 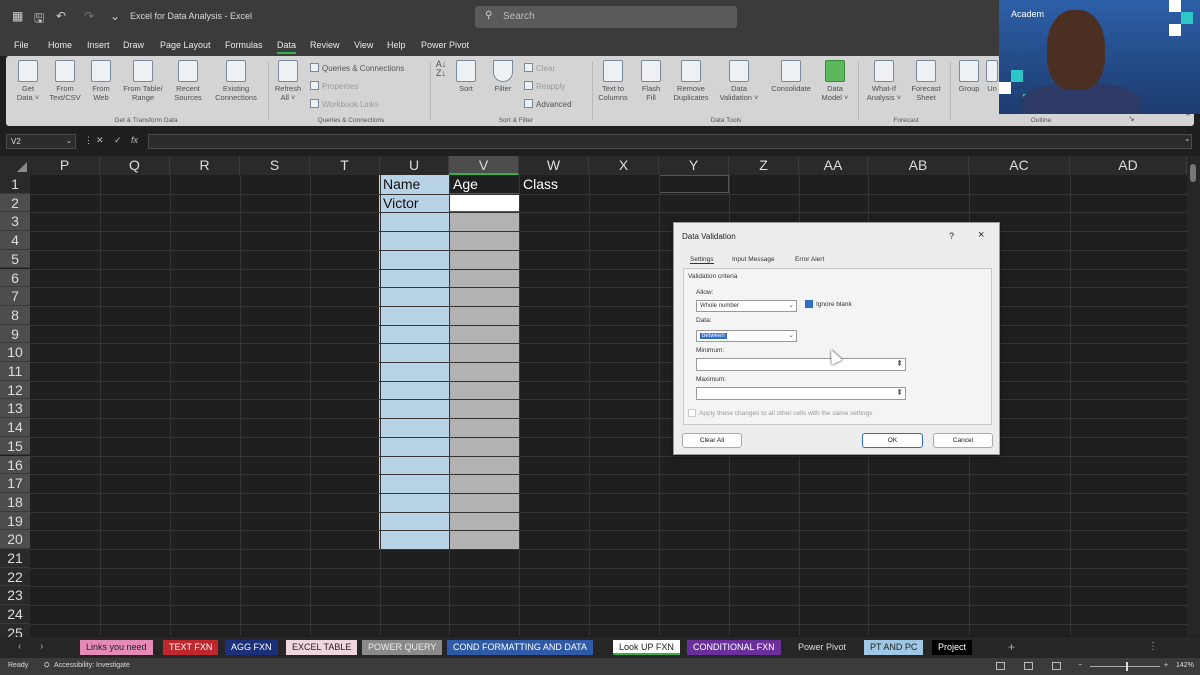 I want to click on row-header-6: 6, so click(x=15, y=278).